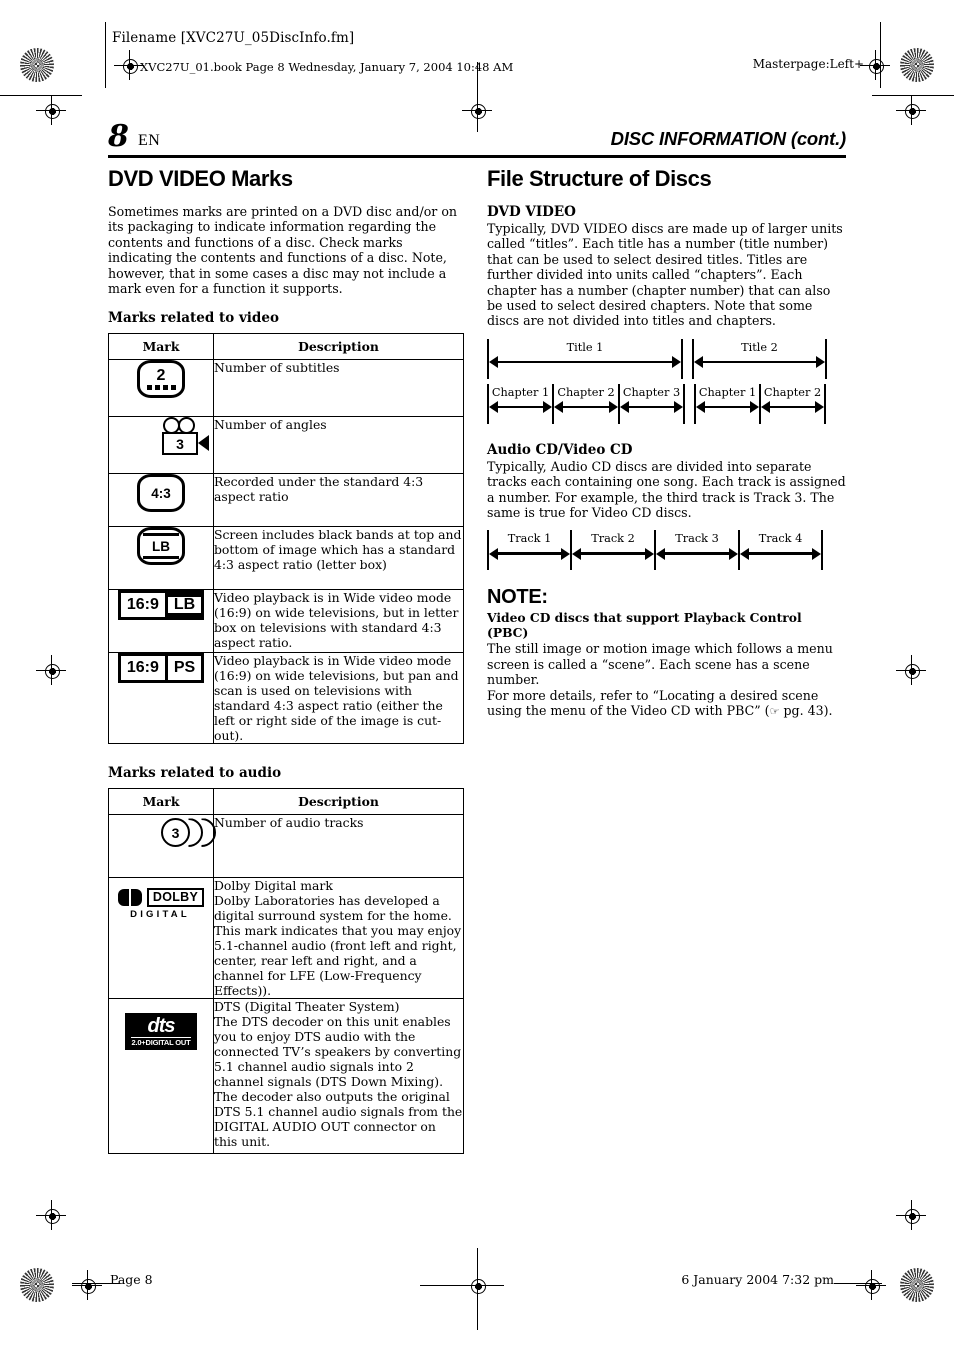  I want to click on crop-mark-top-right, so click(913, 95).